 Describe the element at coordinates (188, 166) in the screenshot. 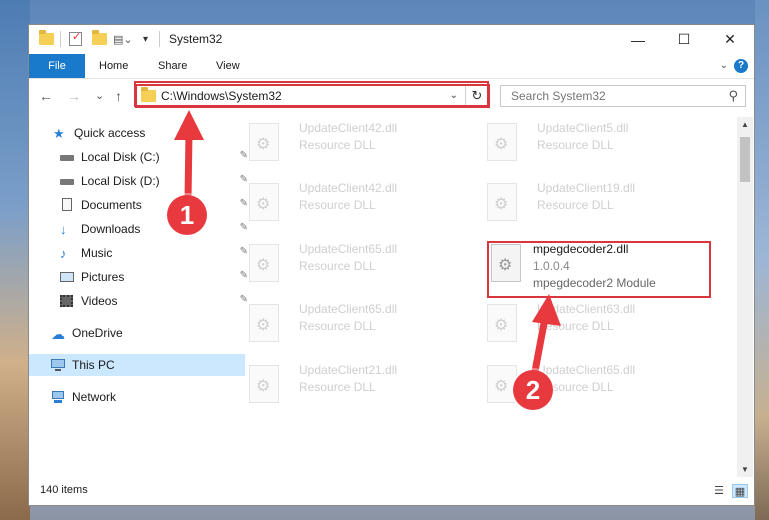

I see `arrow-1-shaft` at that location.